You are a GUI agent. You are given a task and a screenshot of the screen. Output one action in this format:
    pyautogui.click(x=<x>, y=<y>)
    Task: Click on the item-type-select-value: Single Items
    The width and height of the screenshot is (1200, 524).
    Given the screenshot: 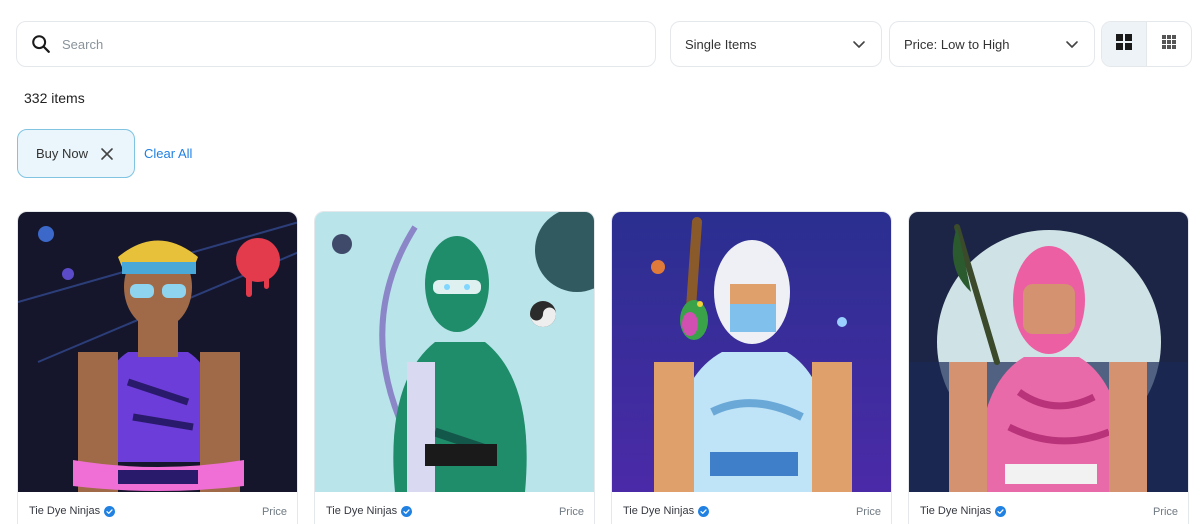 What is the action you would take?
    pyautogui.click(x=721, y=44)
    